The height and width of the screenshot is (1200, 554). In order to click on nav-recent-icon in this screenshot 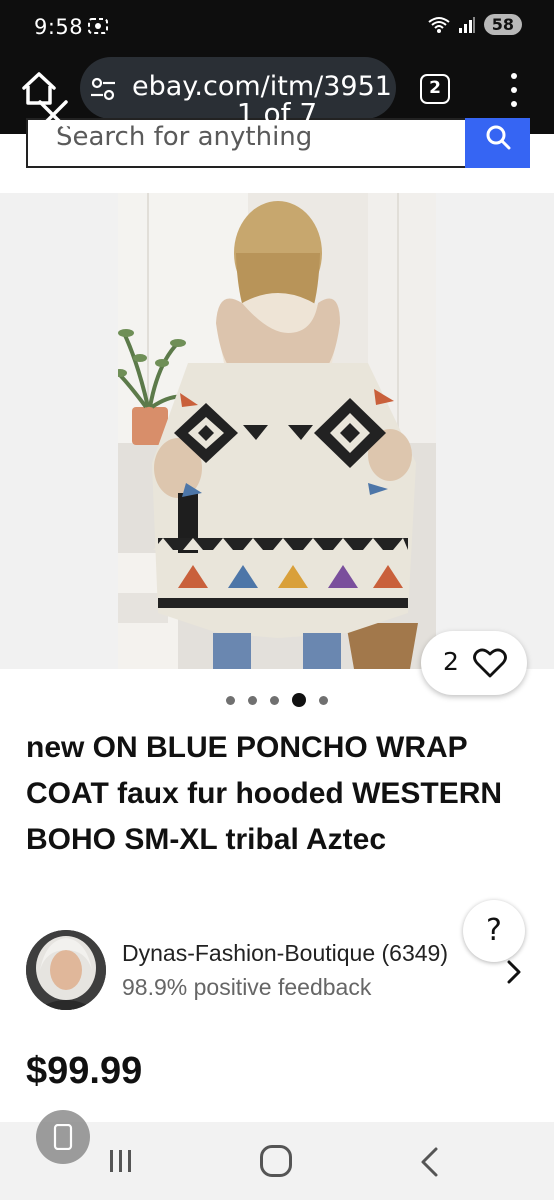, I will do `click(121, 1161)`.